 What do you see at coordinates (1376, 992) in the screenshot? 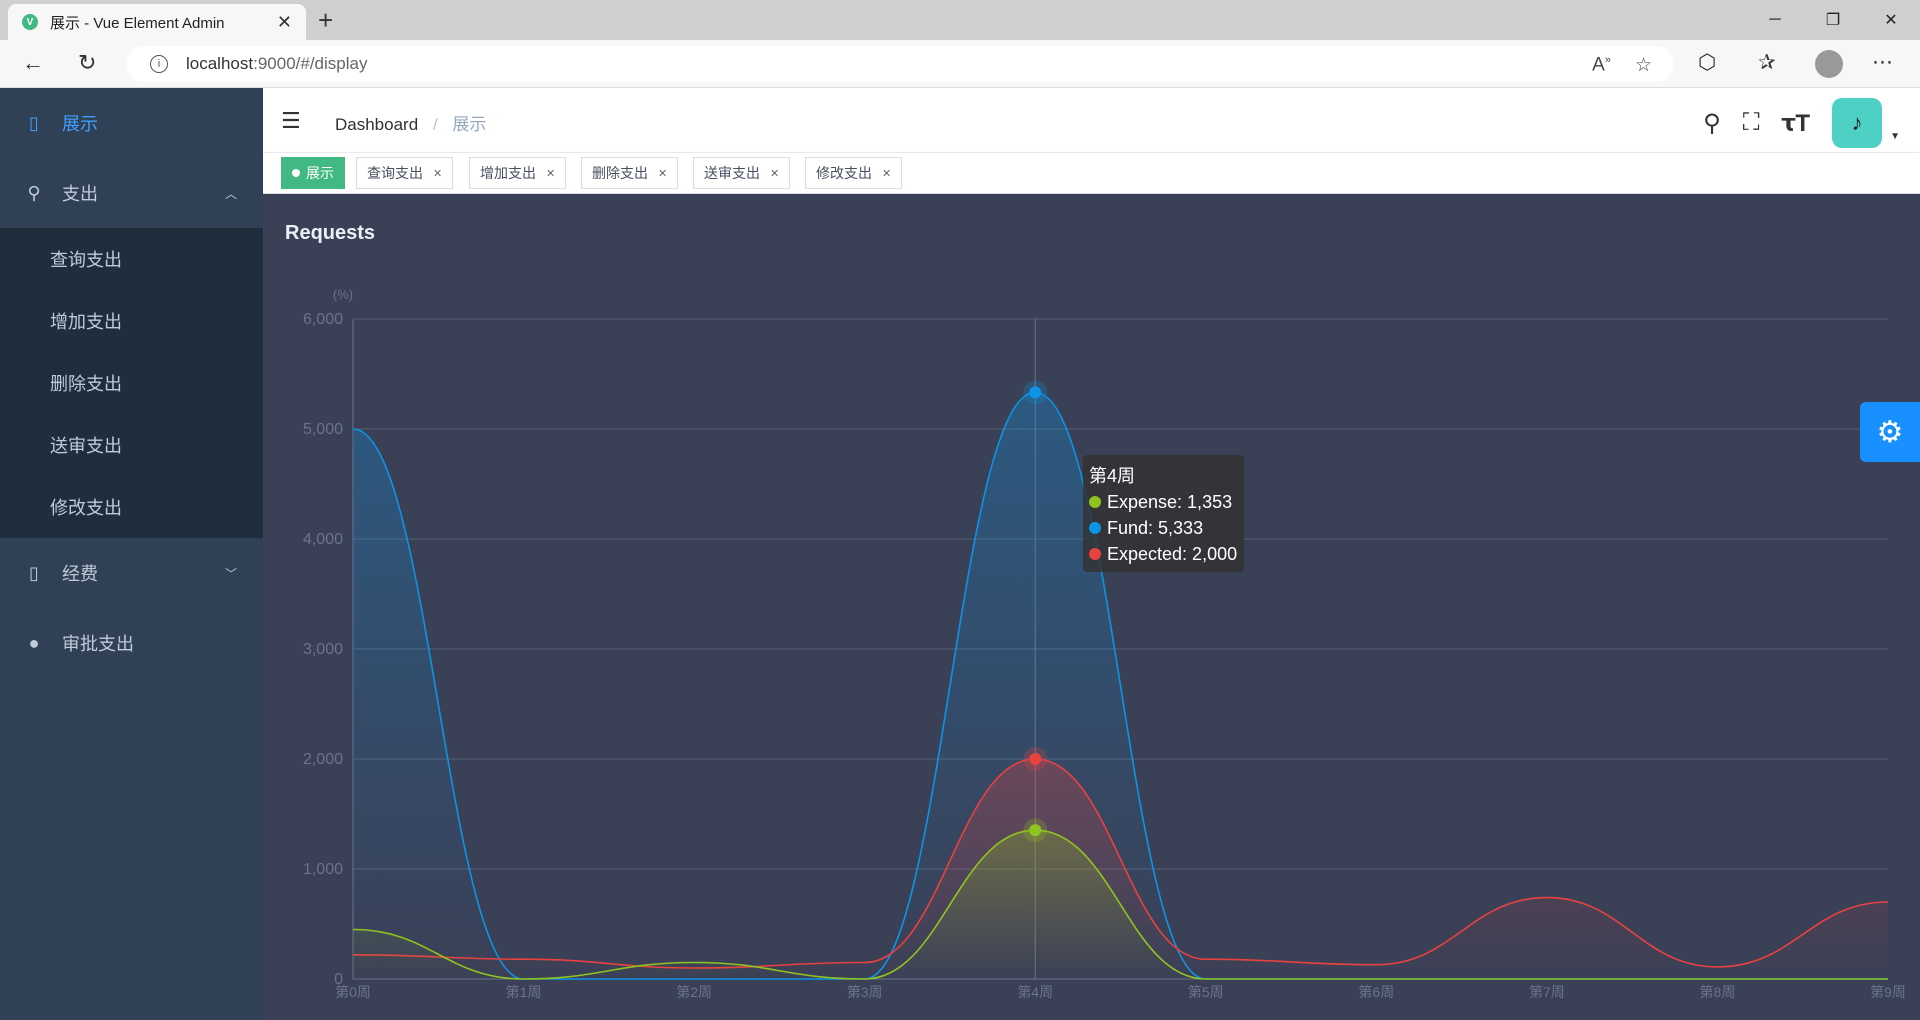
I see `x-tick-label: 第6周` at bounding box center [1376, 992].